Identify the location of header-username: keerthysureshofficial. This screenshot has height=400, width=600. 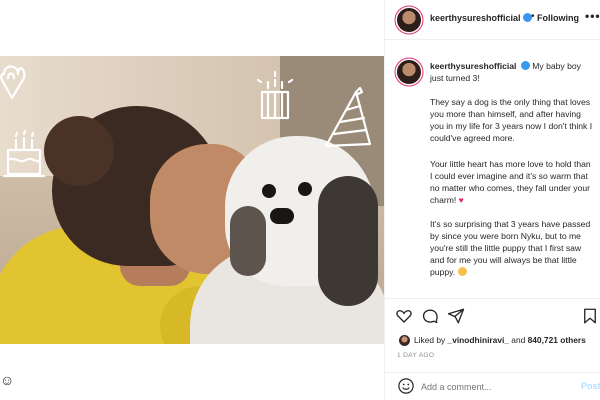
(475, 18).